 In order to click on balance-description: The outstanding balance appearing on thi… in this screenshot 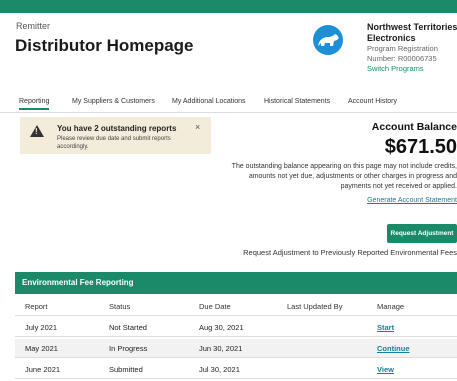, I will do `click(344, 176)`.